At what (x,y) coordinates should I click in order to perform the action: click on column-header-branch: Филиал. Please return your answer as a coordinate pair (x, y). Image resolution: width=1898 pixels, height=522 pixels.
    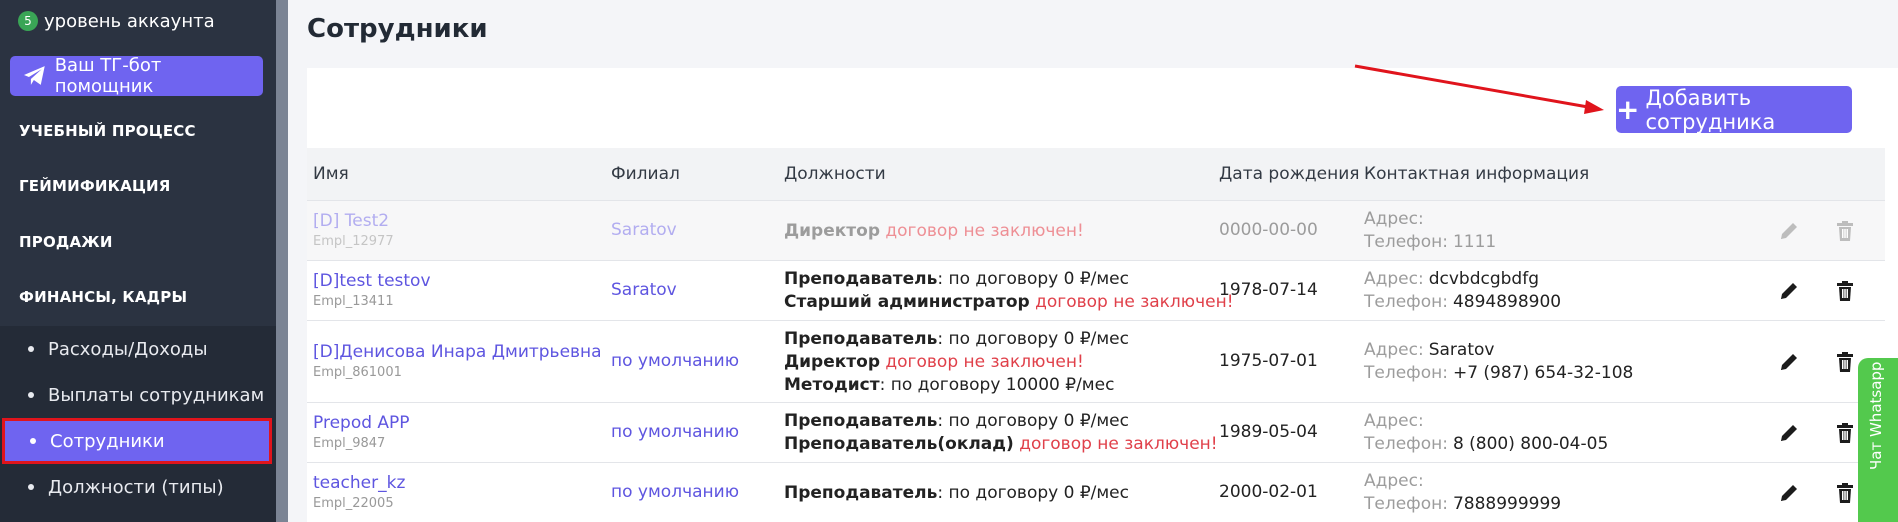
    Looking at the image, I should click on (645, 174).